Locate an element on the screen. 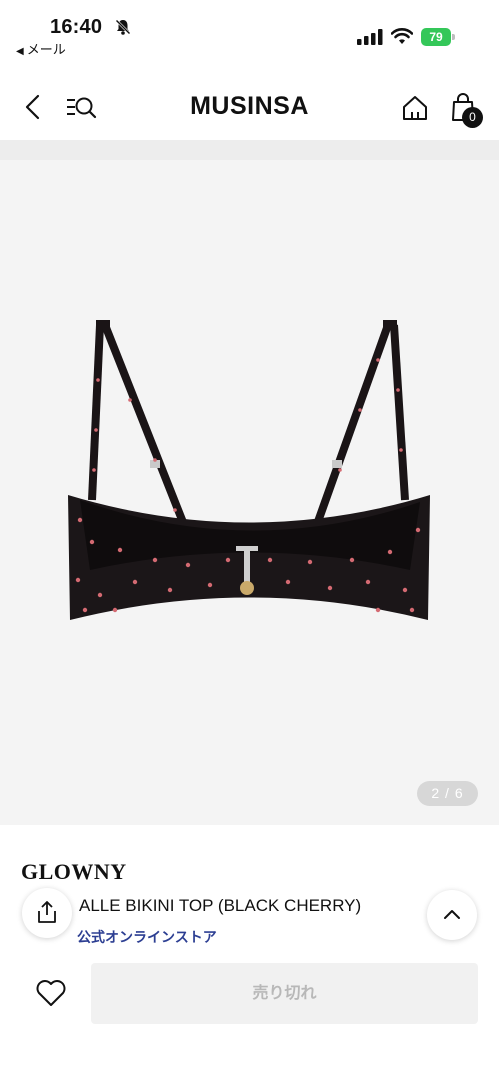  status-bar: 16:40 ◀ メール 79 is located at coordinates (249, 31).